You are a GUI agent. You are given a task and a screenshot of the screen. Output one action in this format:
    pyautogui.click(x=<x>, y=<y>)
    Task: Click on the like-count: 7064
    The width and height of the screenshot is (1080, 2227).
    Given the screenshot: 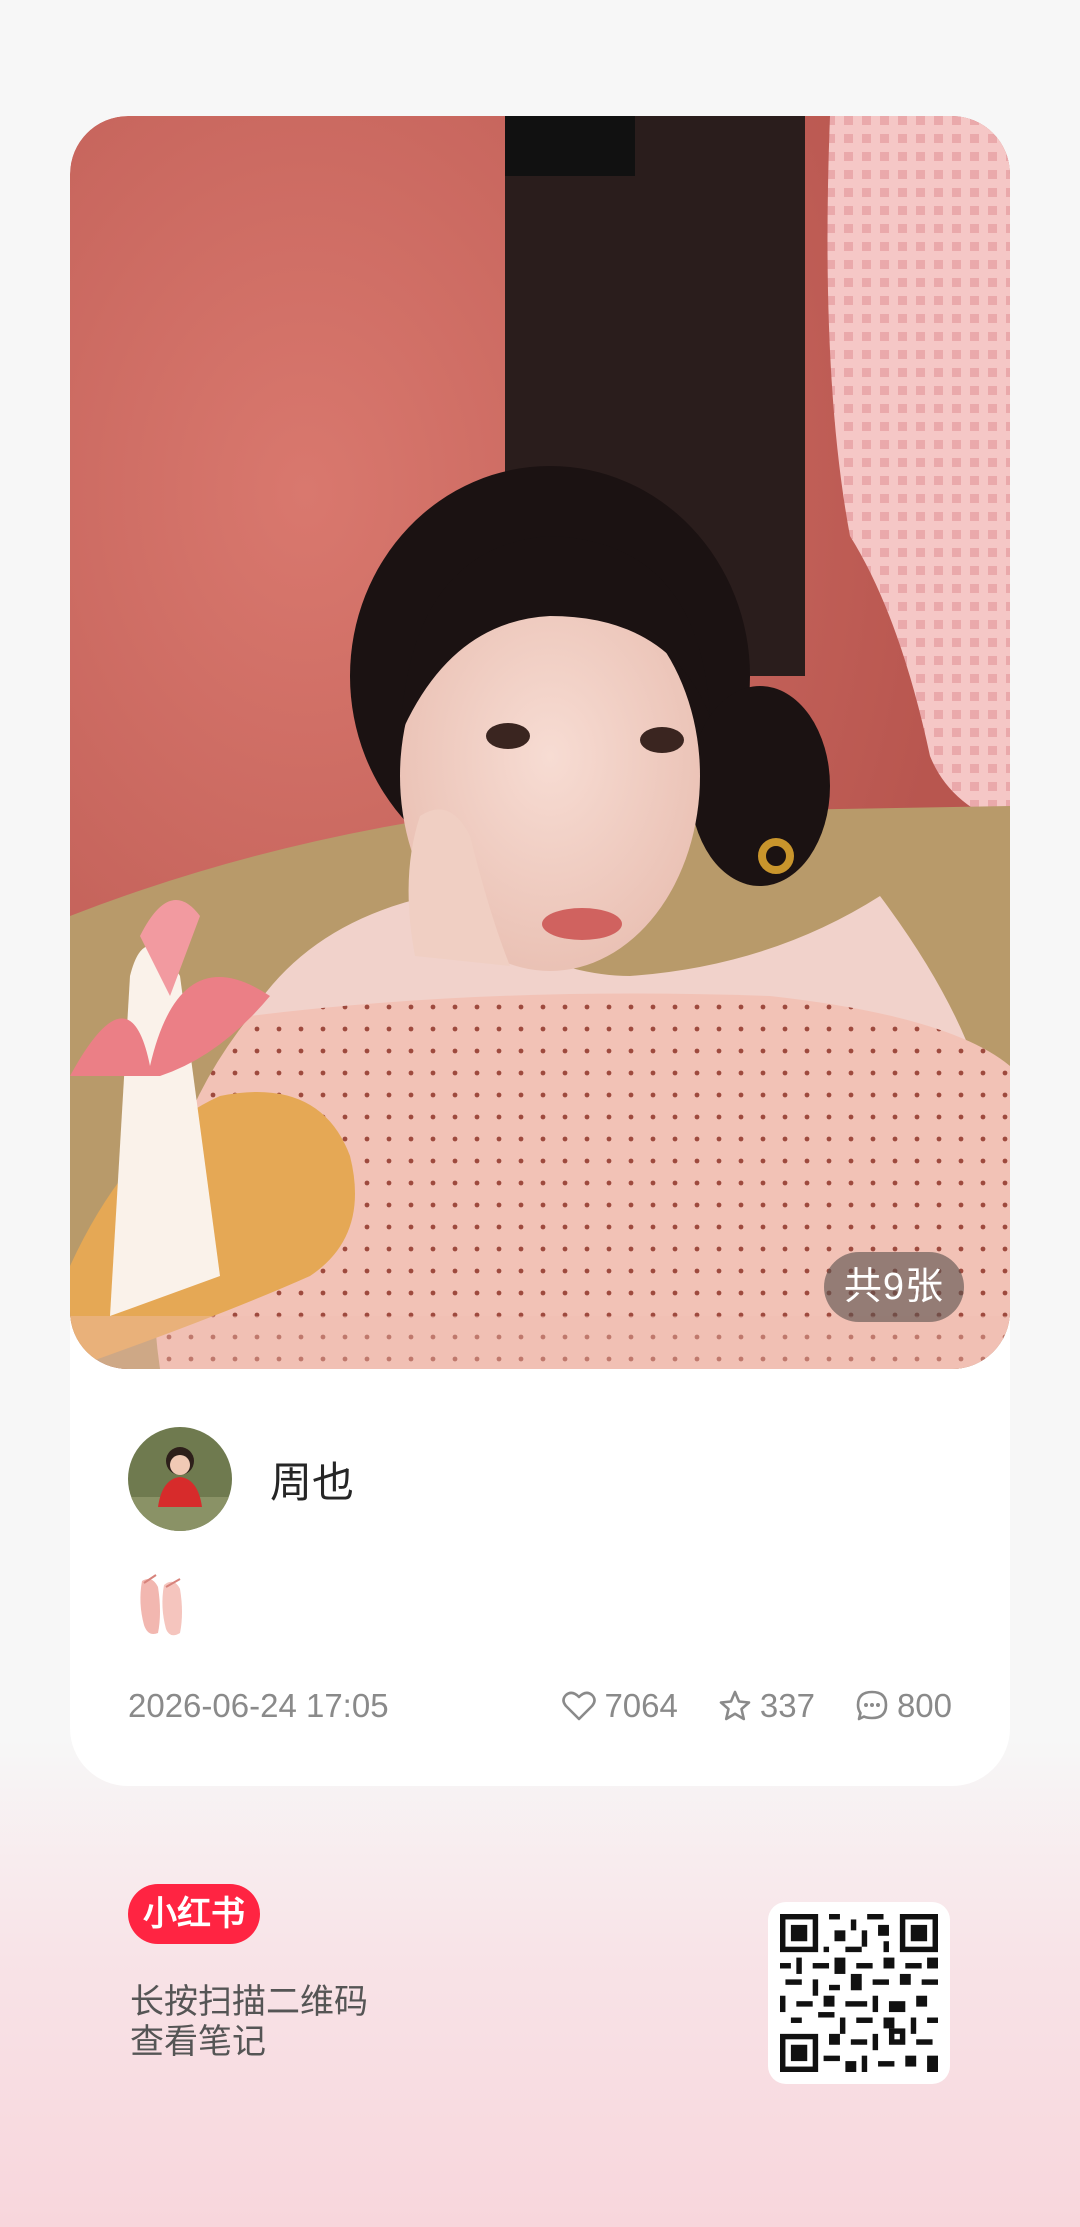 What is the action you would take?
    pyautogui.click(x=641, y=1705)
    